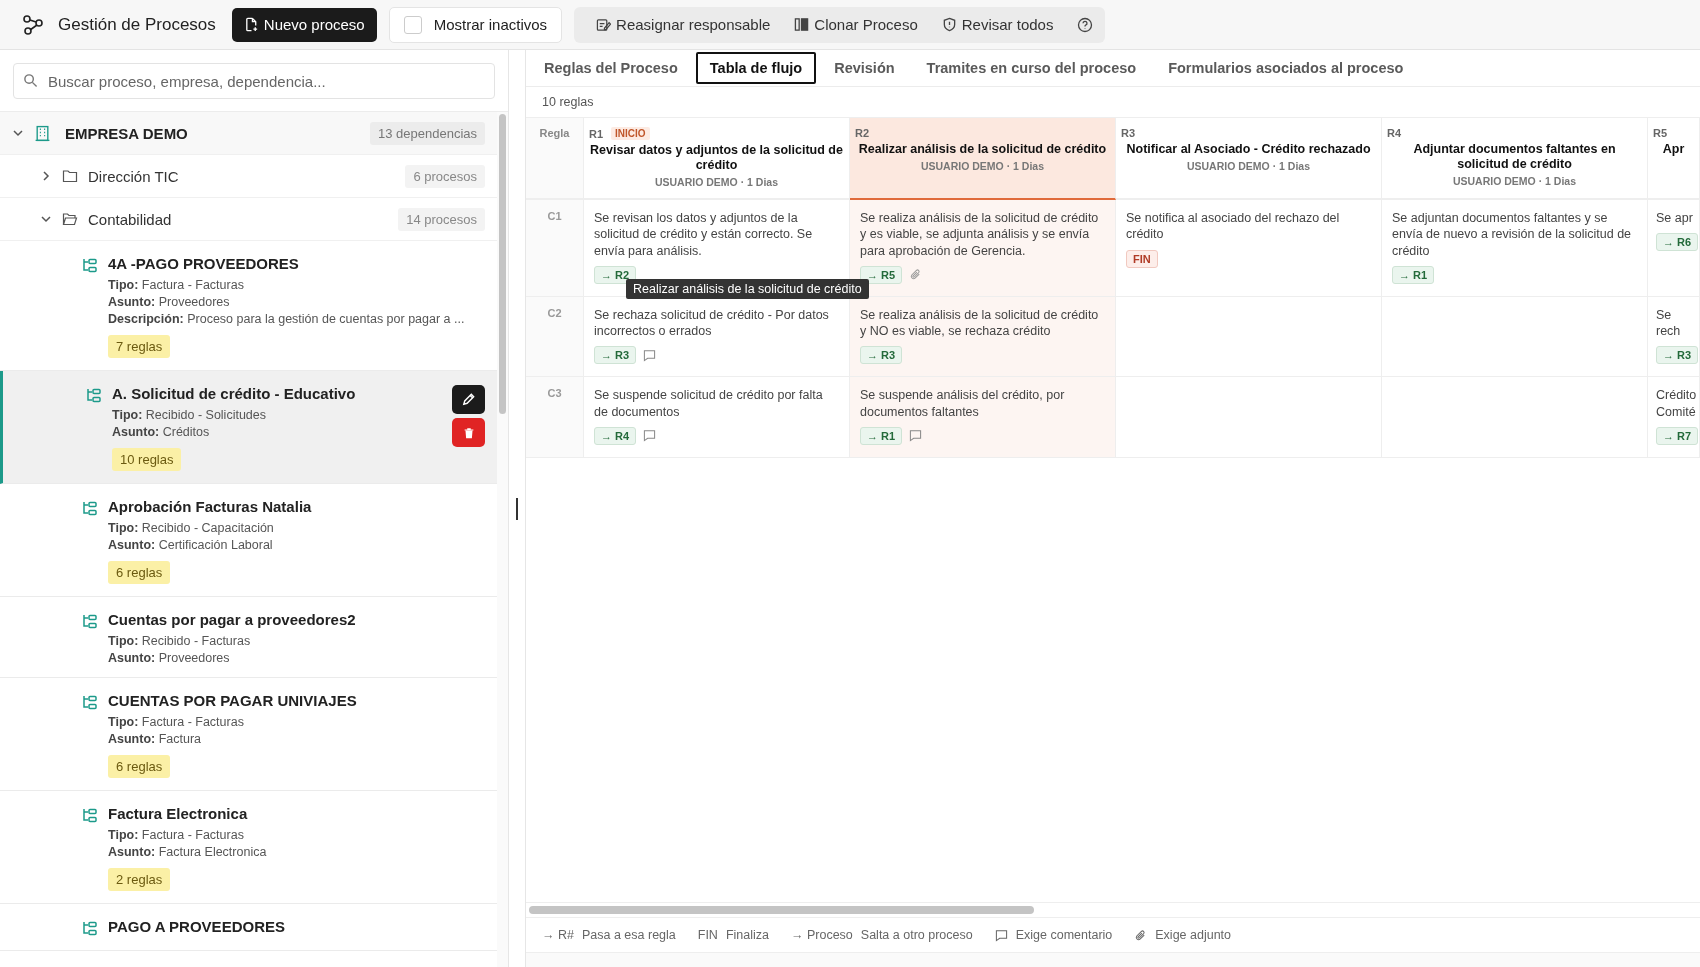 This screenshot has width=1700, height=967. I want to click on rule-title: Notificar al Asociado - Crédito rechazado, so click(1248, 149).